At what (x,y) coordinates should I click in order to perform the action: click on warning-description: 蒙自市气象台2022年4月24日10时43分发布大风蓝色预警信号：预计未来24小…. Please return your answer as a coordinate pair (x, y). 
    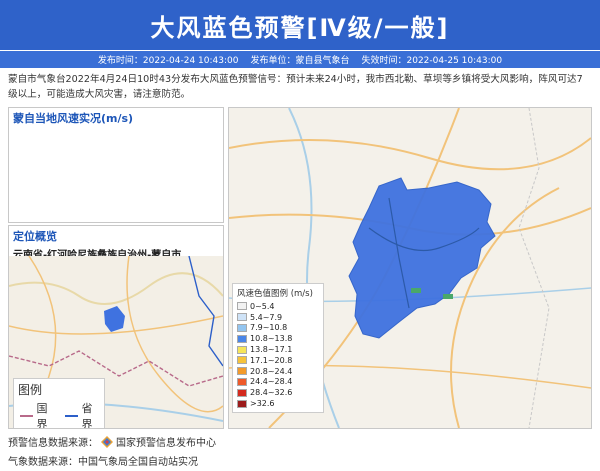
    Looking at the image, I should click on (295, 87).